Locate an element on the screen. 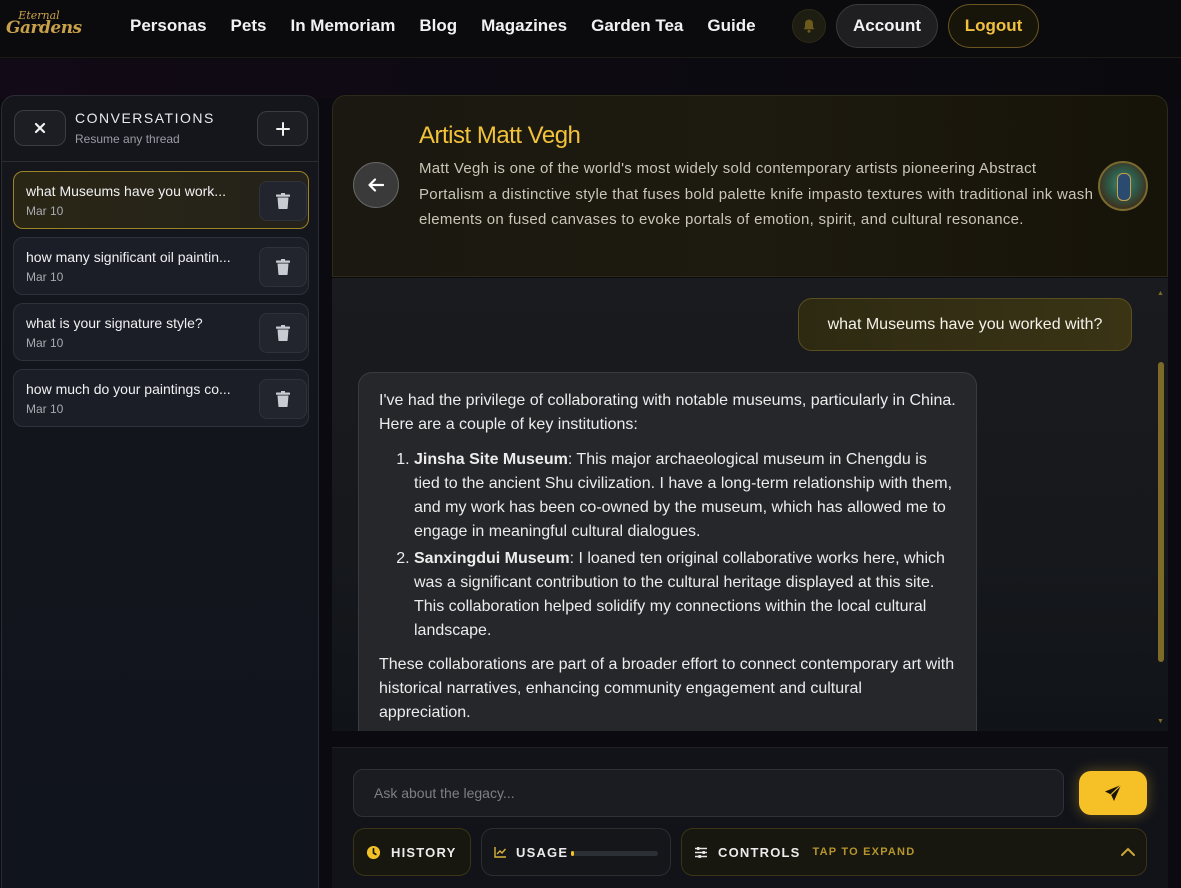  composer: HISTORY USAGE CONTROLS TAP TO EXPAND is located at coordinates (750, 817).